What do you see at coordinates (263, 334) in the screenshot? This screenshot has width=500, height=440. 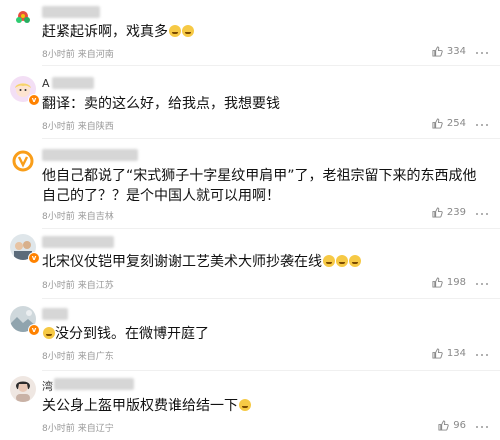 I see `comment-text: 没分到钱。在微博开庭了` at bounding box center [263, 334].